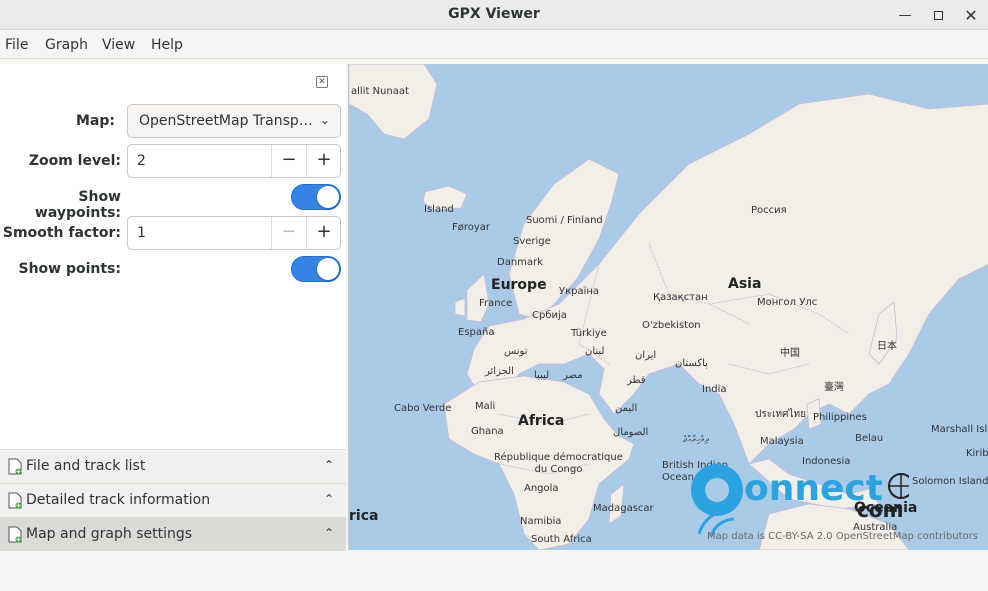  I want to click on map-label-mongol: Монгол Улс, so click(787, 302).